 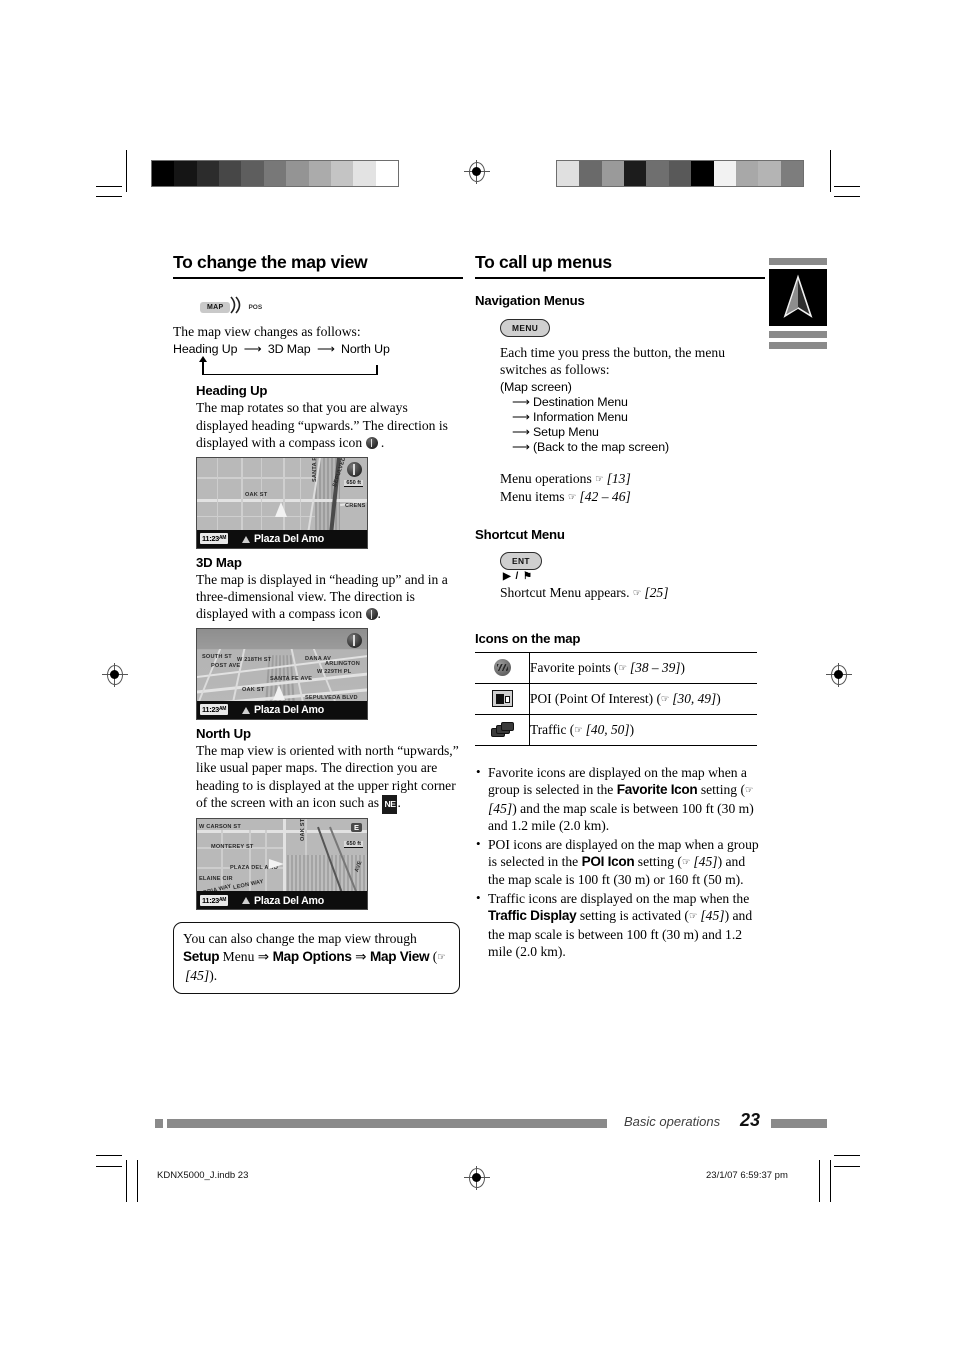 What do you see at coordinates (555, 431) in the screenshot?
I see `nav-menu-step: ⟶ Setup Menu` at bounding box center [555, 431].